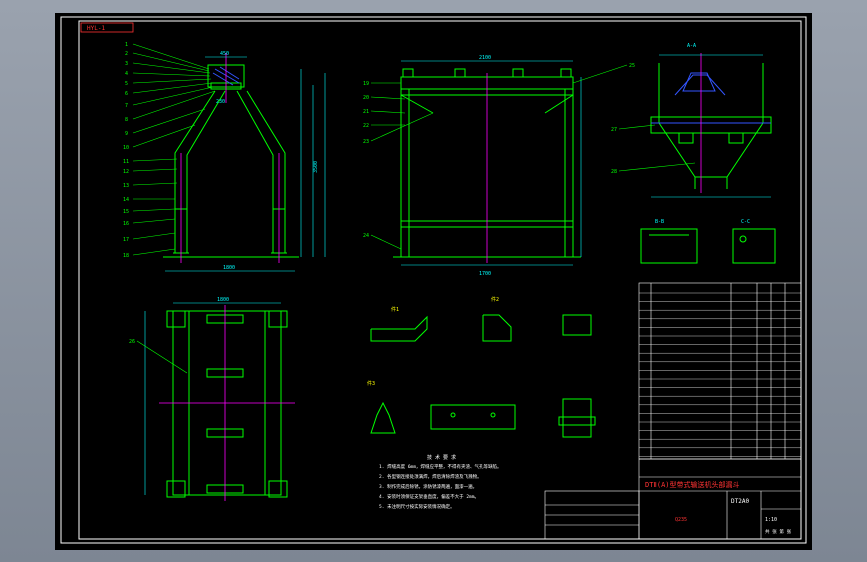 The image size is (867, 562). Describe the element at coordinates (429, 496) in the screenshot. I see `note-line-4: 4. 安装时须保证支架垂直度，偏差不大于 2mm。` at that location.